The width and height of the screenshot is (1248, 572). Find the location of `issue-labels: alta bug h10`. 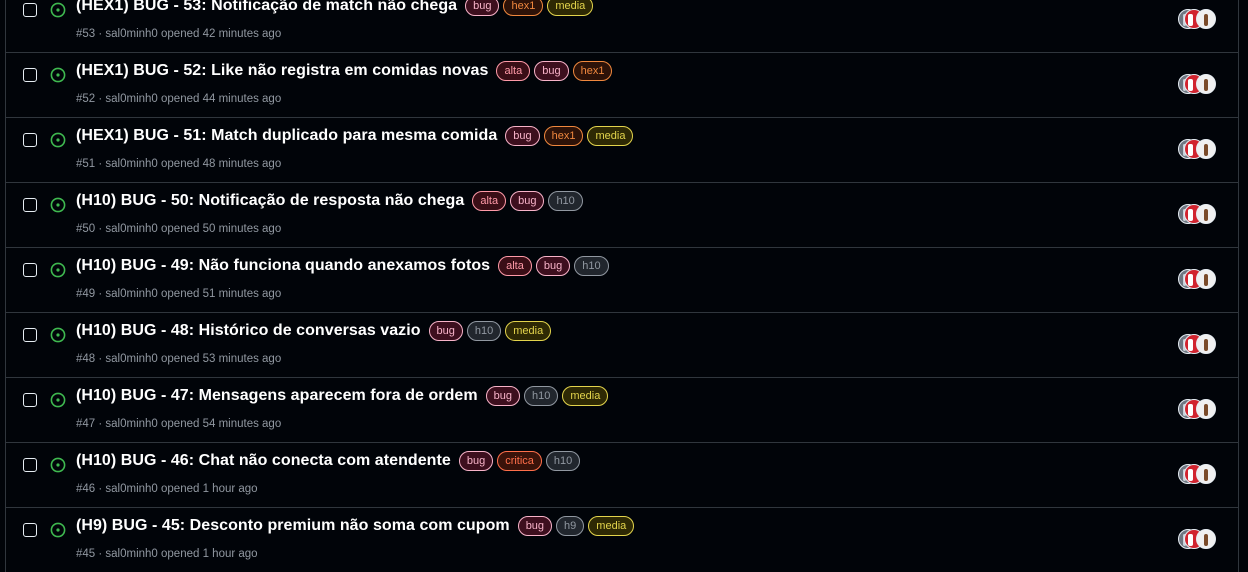

issue-labels: alta bug h10 is located at coordinates (551, 266).